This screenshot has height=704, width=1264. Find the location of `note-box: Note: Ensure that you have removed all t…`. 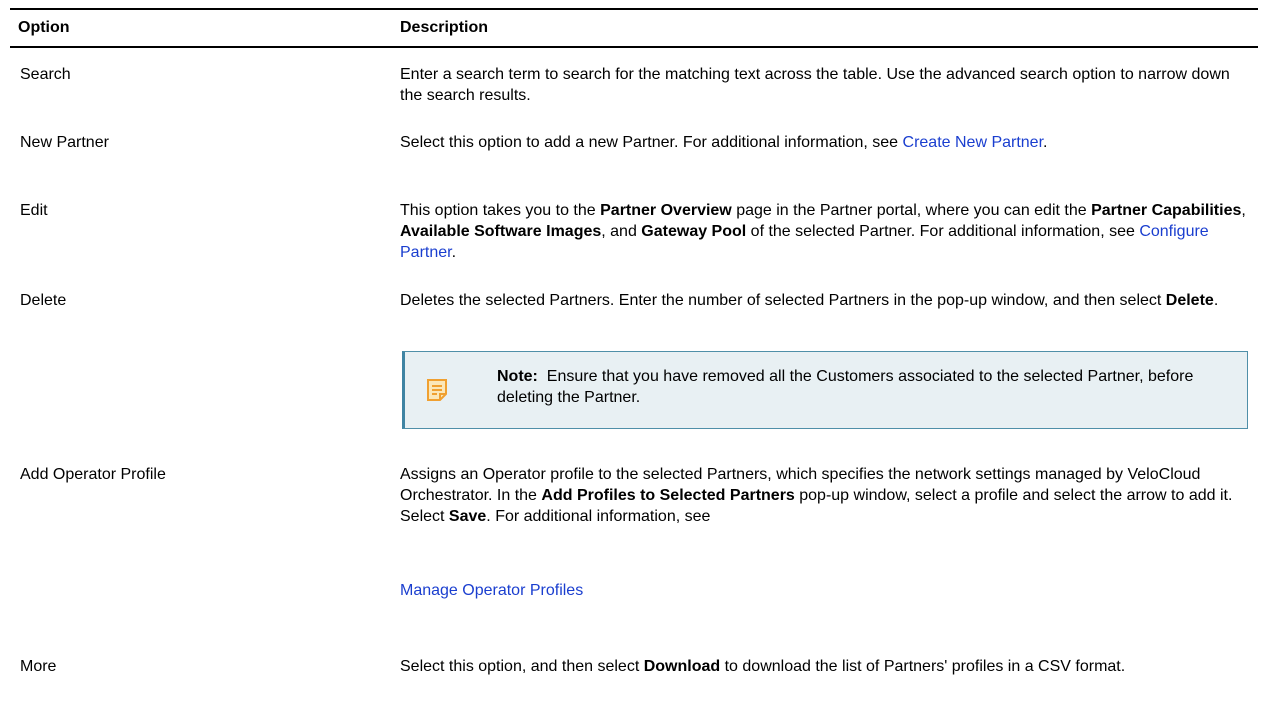

note-box: Note: Ensure that you have removed all t… is located at coordinates (825, 390).